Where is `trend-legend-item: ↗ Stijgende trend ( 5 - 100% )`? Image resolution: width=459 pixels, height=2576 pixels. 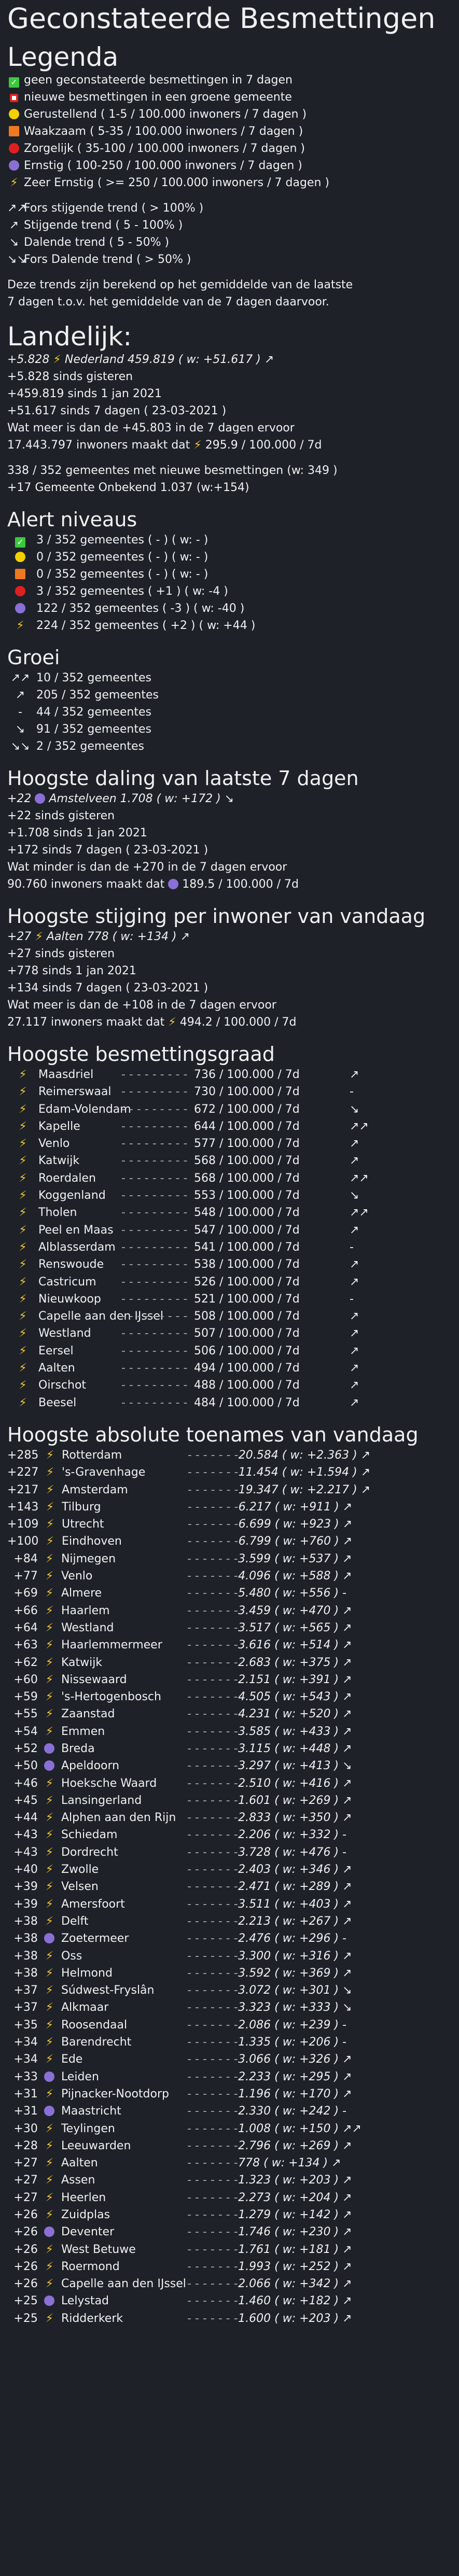
trend-legend-item: ↗ Stijgende trend ( 5 - 100% ) is located at coordinates (230, 225).